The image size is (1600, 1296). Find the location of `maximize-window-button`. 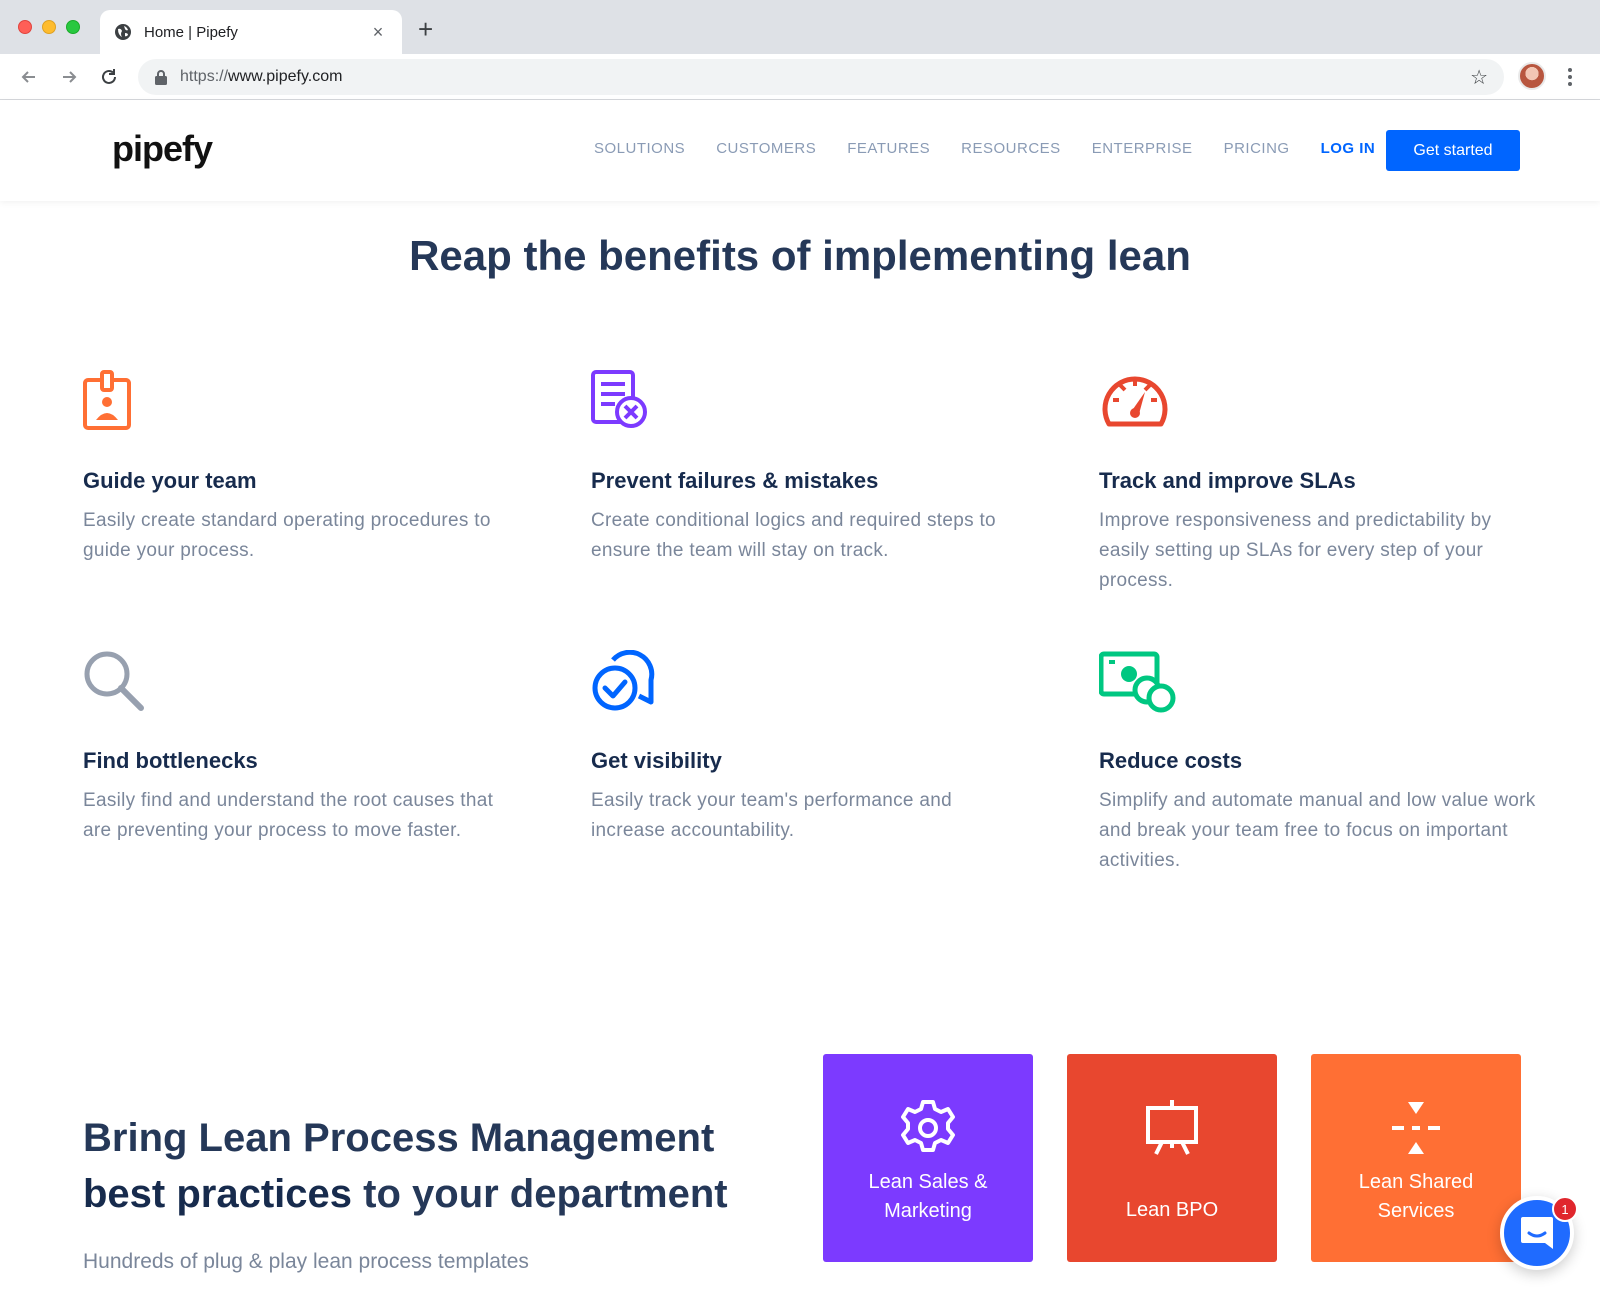

maximize-window-button is located at coordinates (73, 27).